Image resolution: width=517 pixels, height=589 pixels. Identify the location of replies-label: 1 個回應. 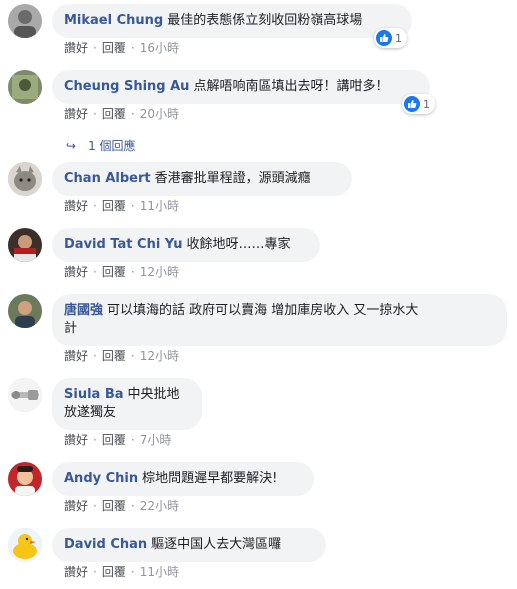
(111, 146).